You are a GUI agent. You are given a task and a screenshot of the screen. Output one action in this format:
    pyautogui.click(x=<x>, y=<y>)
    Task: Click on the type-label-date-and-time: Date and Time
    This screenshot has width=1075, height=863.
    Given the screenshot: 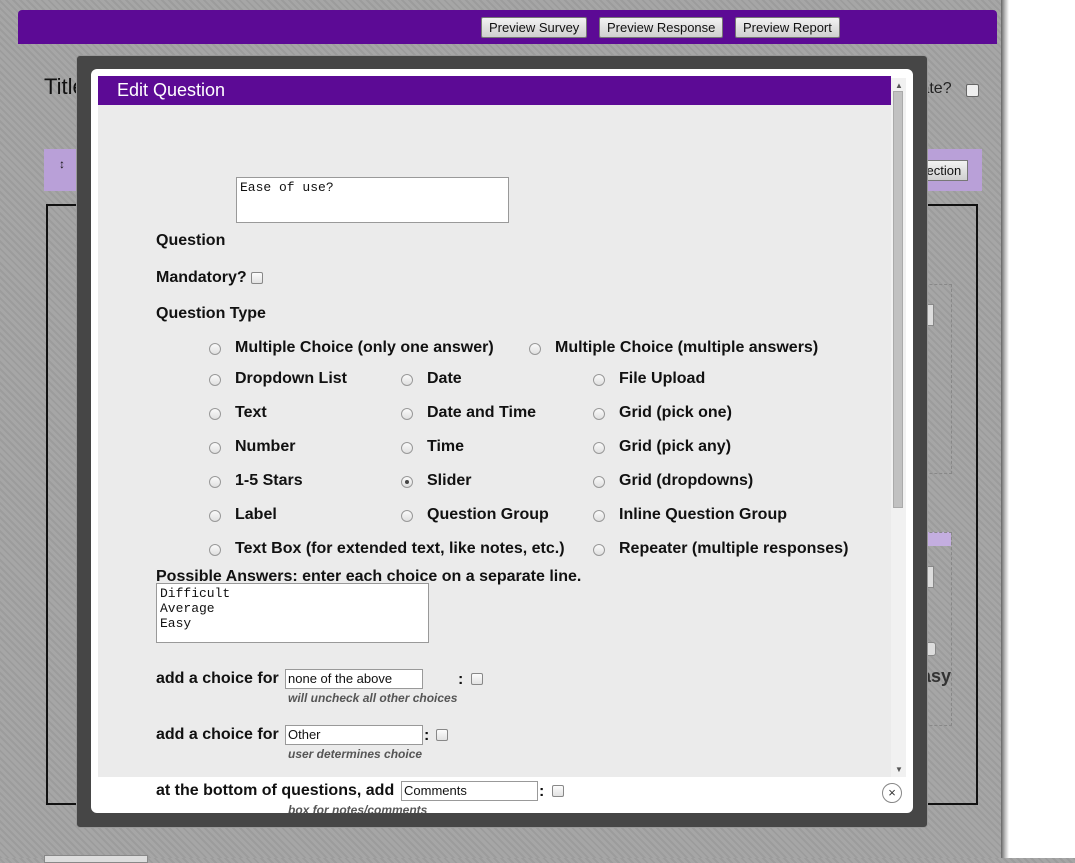 What is the action you would take?
    pyautogui.click(x=482, y=412)
    